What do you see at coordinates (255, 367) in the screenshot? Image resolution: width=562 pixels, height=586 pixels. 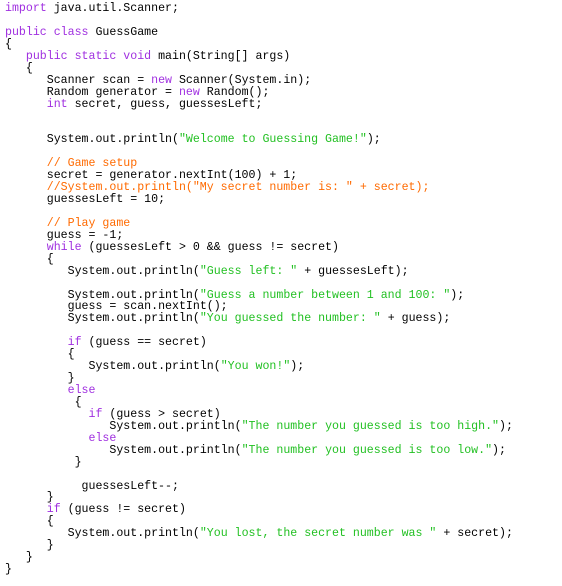 I see `string-token: "You won!"` at bounding box center [255, 367].